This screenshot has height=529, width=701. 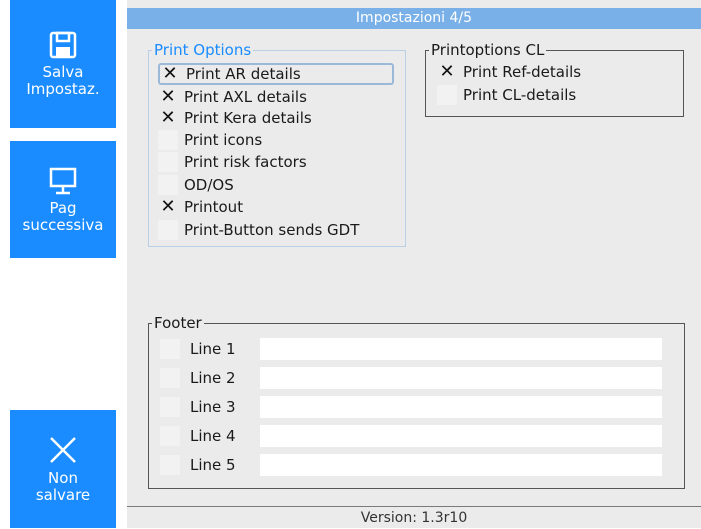 I want to click on footer-legend: Footer, so click(x=178, y=323).